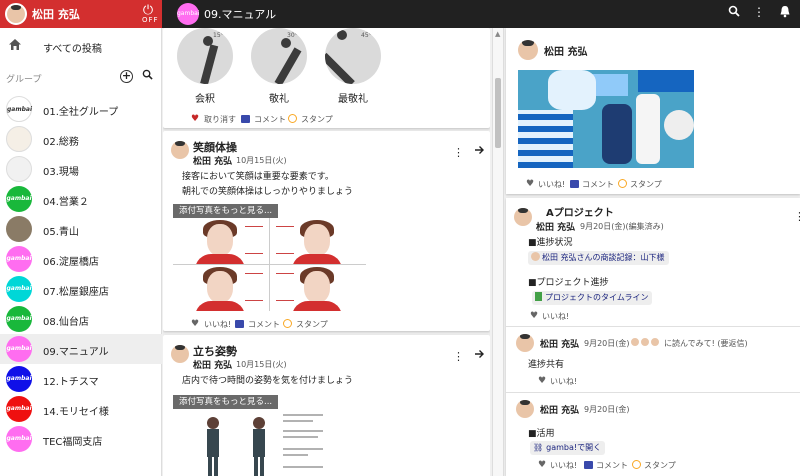  What do you see at coordinates (205, 56) in the screenshot?
I see `bow-illustration-15: 15°` at bounding box center [205, 56].